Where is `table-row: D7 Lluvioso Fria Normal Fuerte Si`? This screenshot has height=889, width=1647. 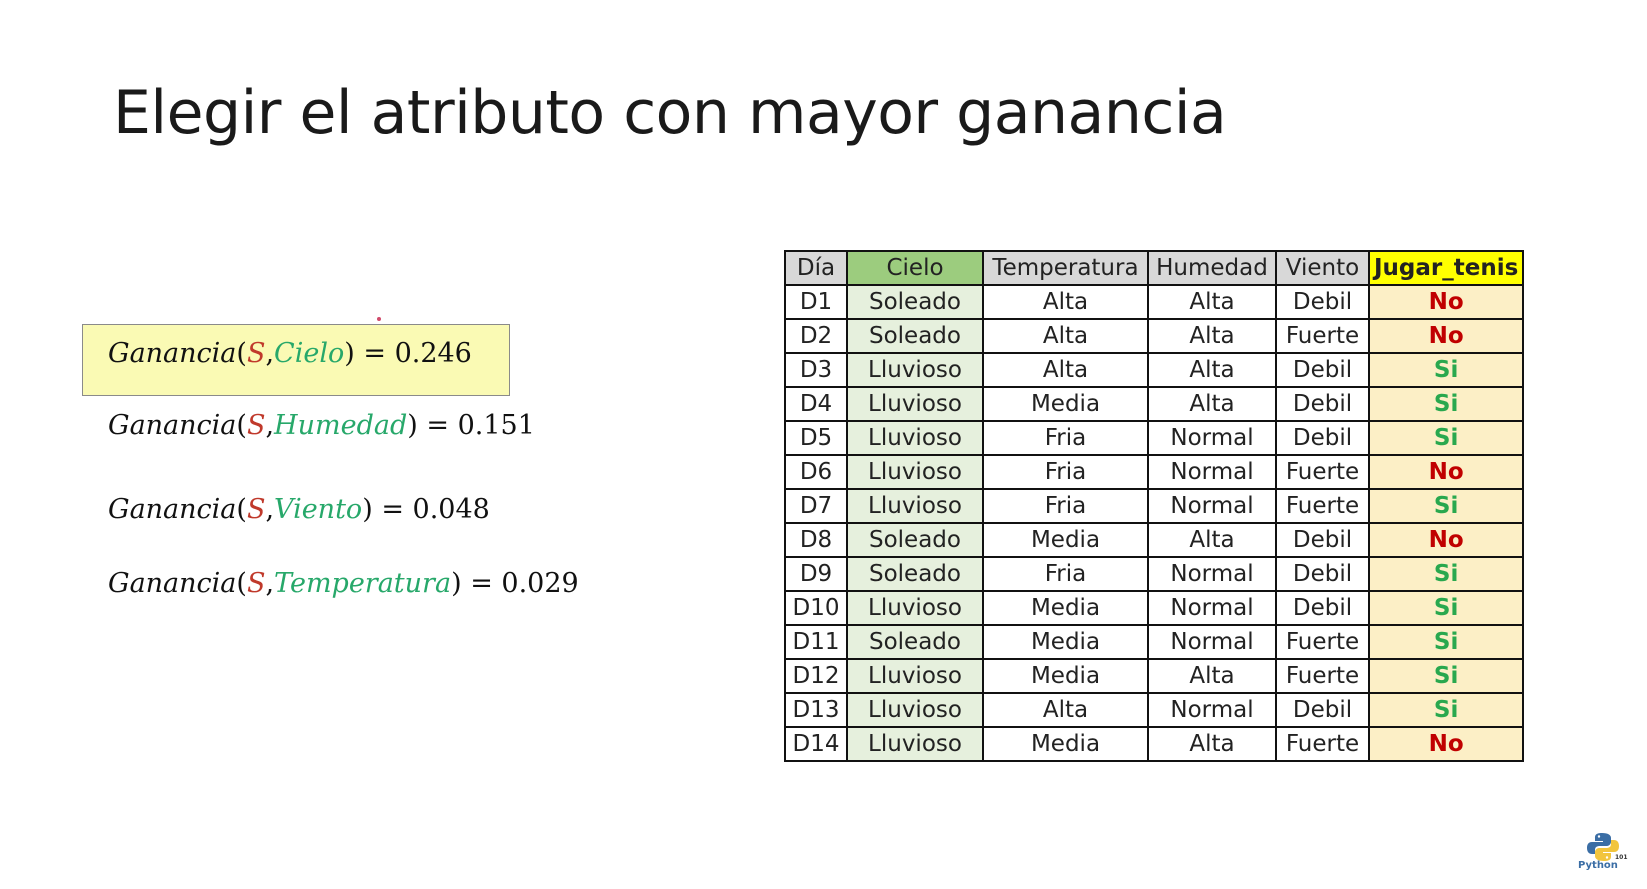 table-row: D7 Lluvioso Fria Normal Fuerte Si is located at coordinates (1154, 506).